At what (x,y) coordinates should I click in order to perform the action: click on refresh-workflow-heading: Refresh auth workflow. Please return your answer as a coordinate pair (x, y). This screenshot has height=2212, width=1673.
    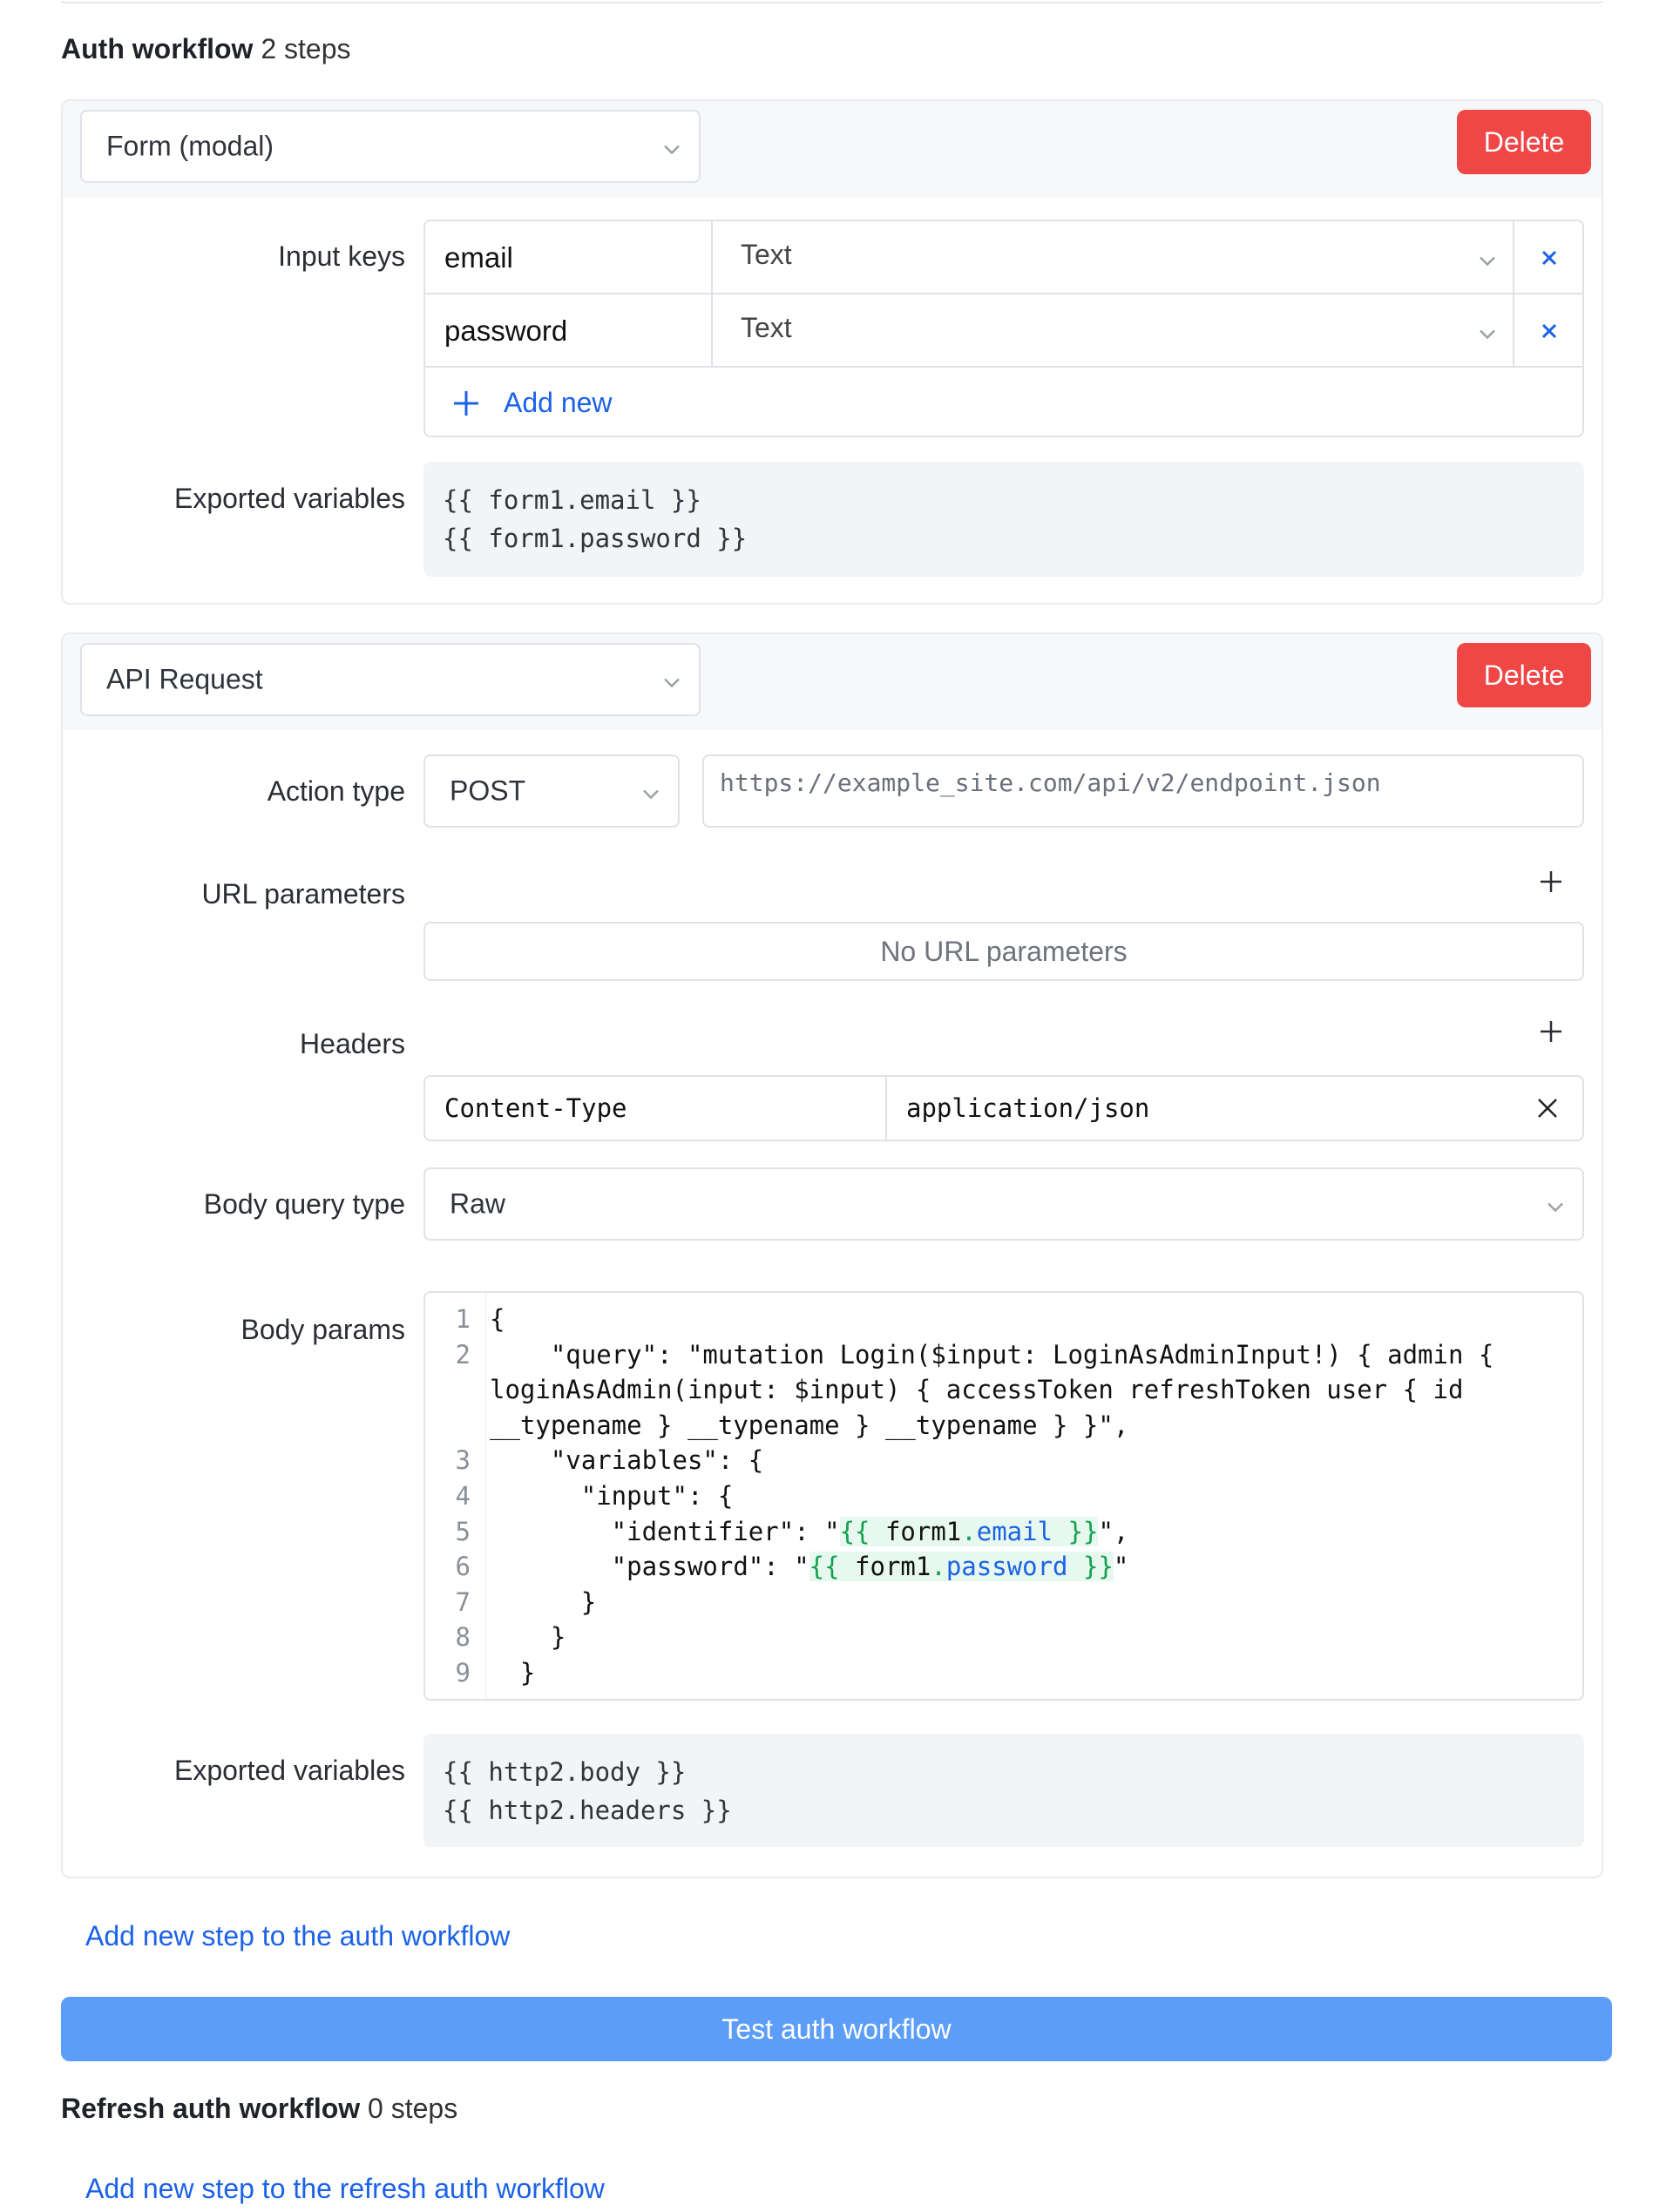
    Looking at the image, I should click on (210, 2108).